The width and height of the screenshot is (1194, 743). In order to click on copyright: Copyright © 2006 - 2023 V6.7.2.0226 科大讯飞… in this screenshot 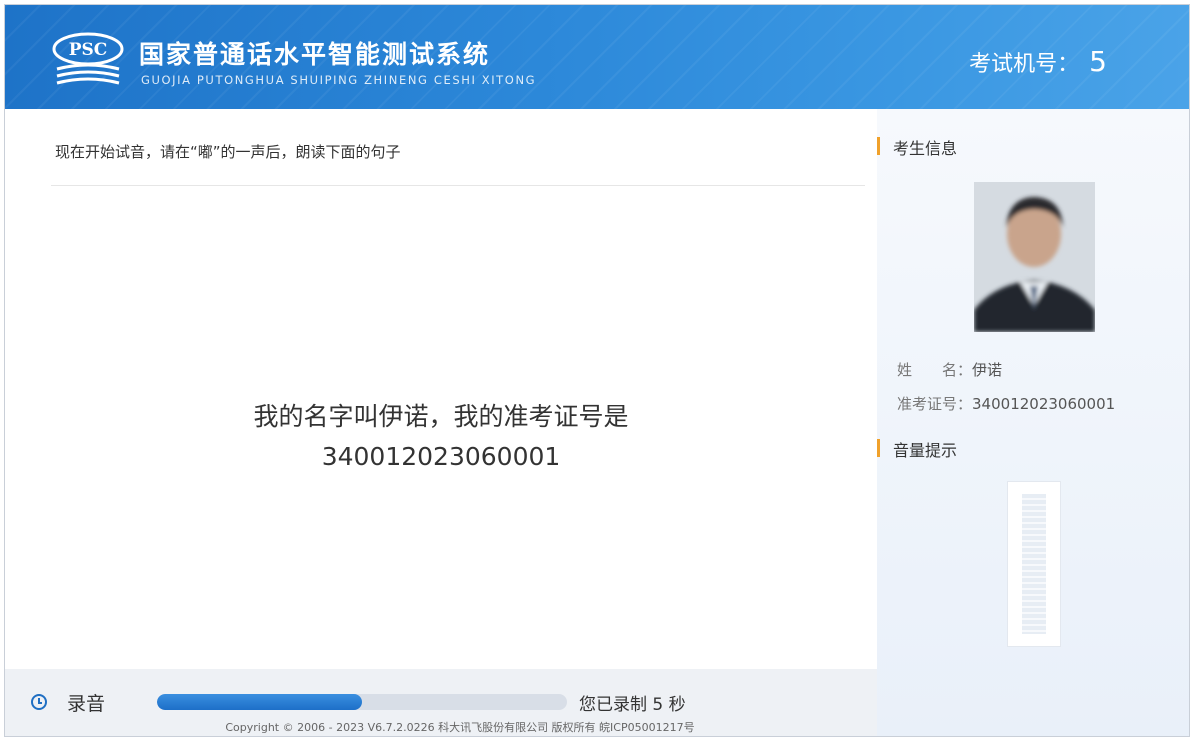, I will do `click(460, 727)`.